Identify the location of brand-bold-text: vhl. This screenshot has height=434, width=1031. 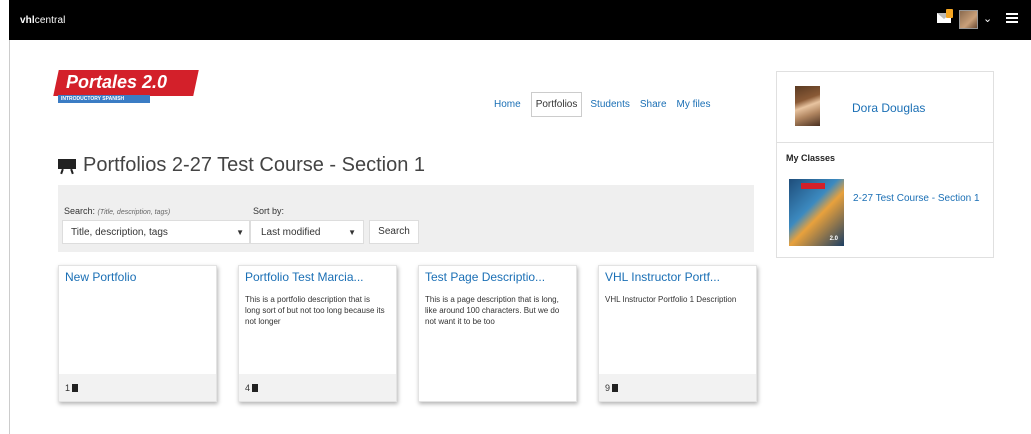
(27, 20).